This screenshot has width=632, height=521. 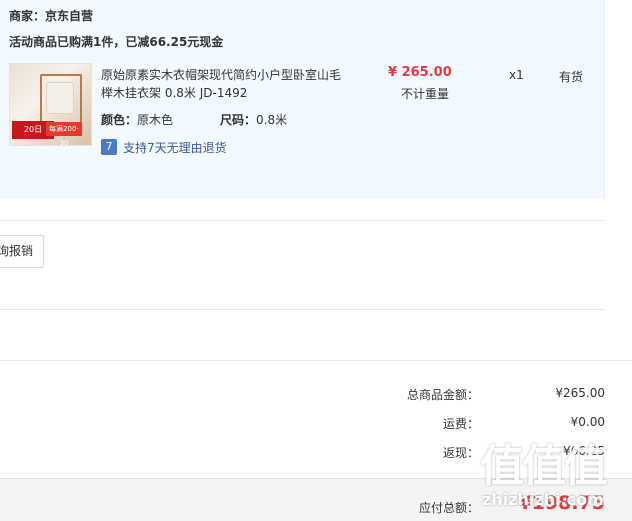 I want to click on product-thumbnail: 20日 每满200-30, so click(x=50, y=104).